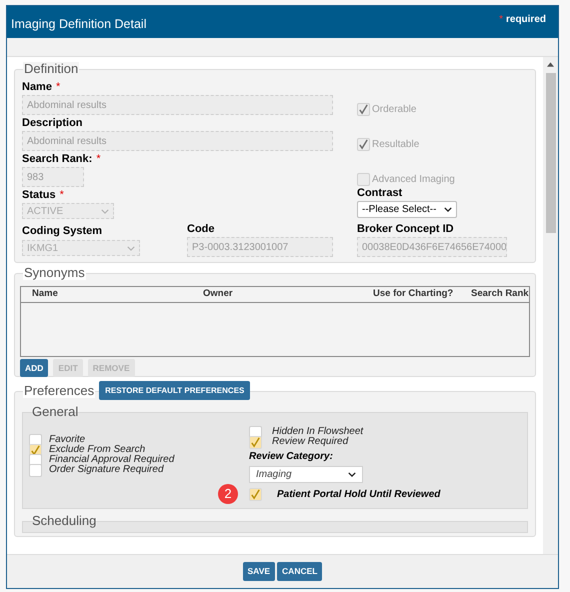  What do you see at coordinates (45, 294) in the screenshot?
I see `column-header: Name` at bounding box center [45, 294].